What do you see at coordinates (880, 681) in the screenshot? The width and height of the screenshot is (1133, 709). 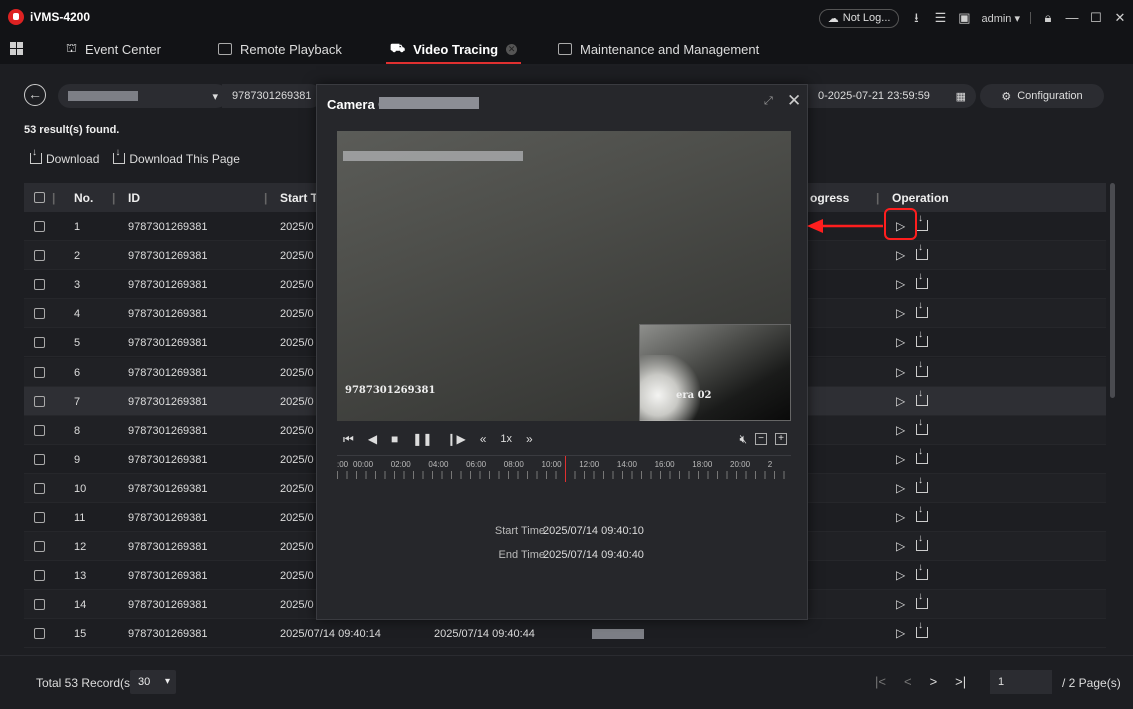 I see `first-page-icon: |<` at bounding box center [880, 681].